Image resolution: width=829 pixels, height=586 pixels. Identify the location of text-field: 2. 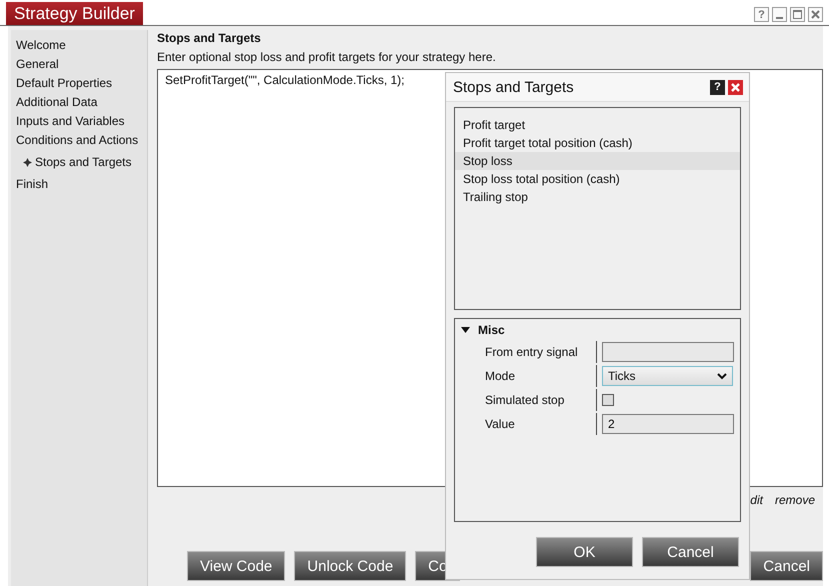
(668, 424).